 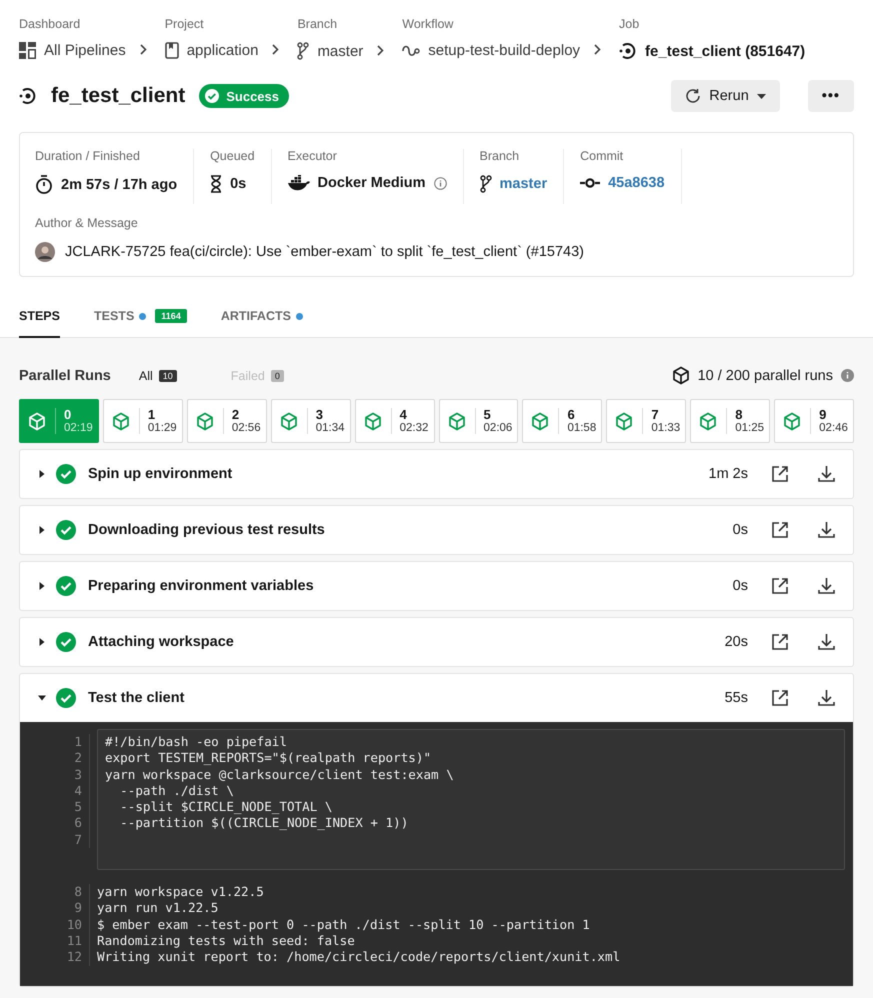 What do you see at coordinates (171, 50) in the screenshot?
I see `bookmark-icon` at bounding box center [171, 50].